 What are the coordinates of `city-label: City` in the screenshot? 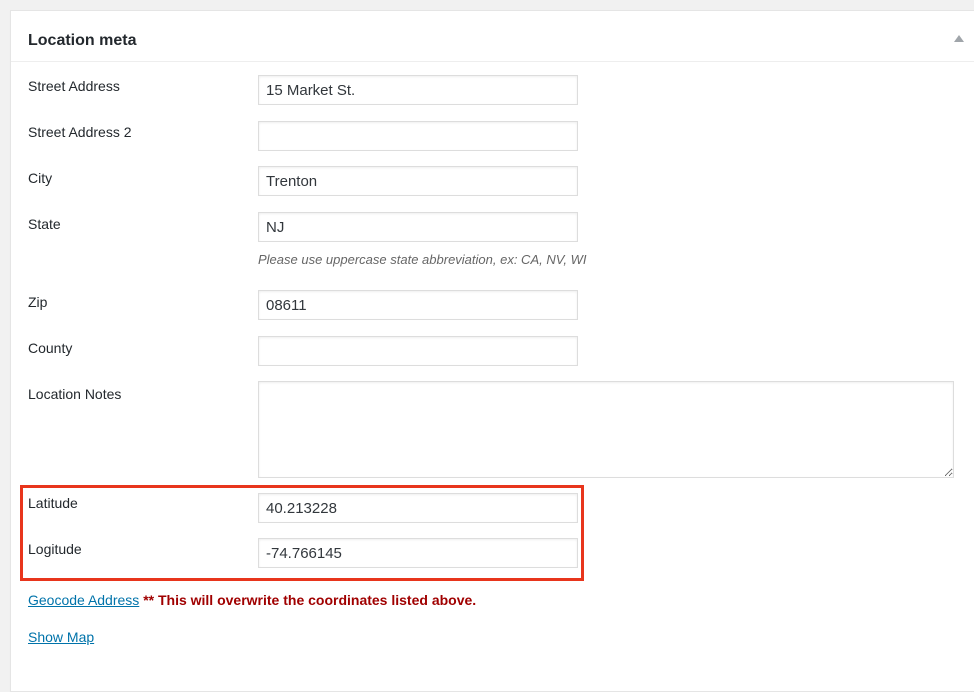 It's located at (40, 178).